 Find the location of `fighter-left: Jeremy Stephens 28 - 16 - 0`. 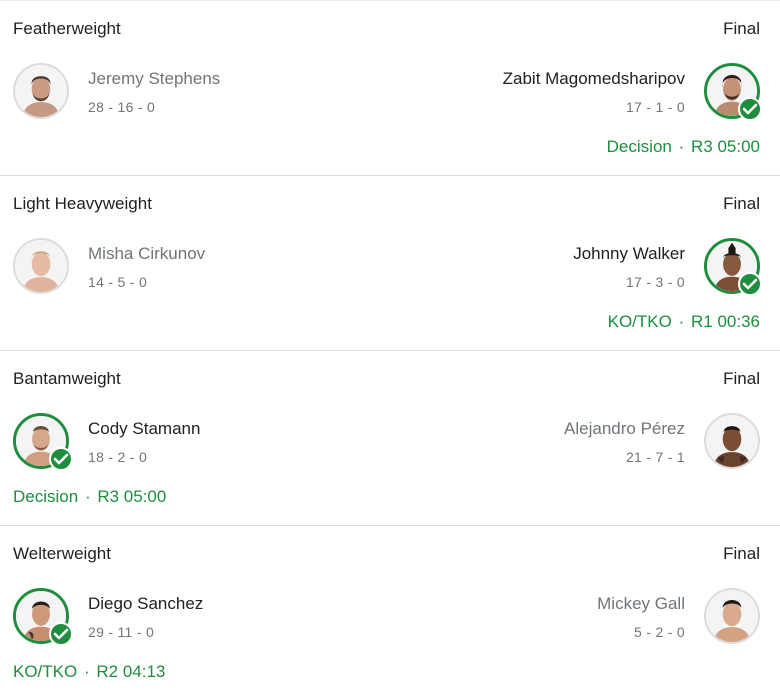

fighter-left: Jeremy Stephens 28 - 16 - 0 is located at coordinates (193, 93).